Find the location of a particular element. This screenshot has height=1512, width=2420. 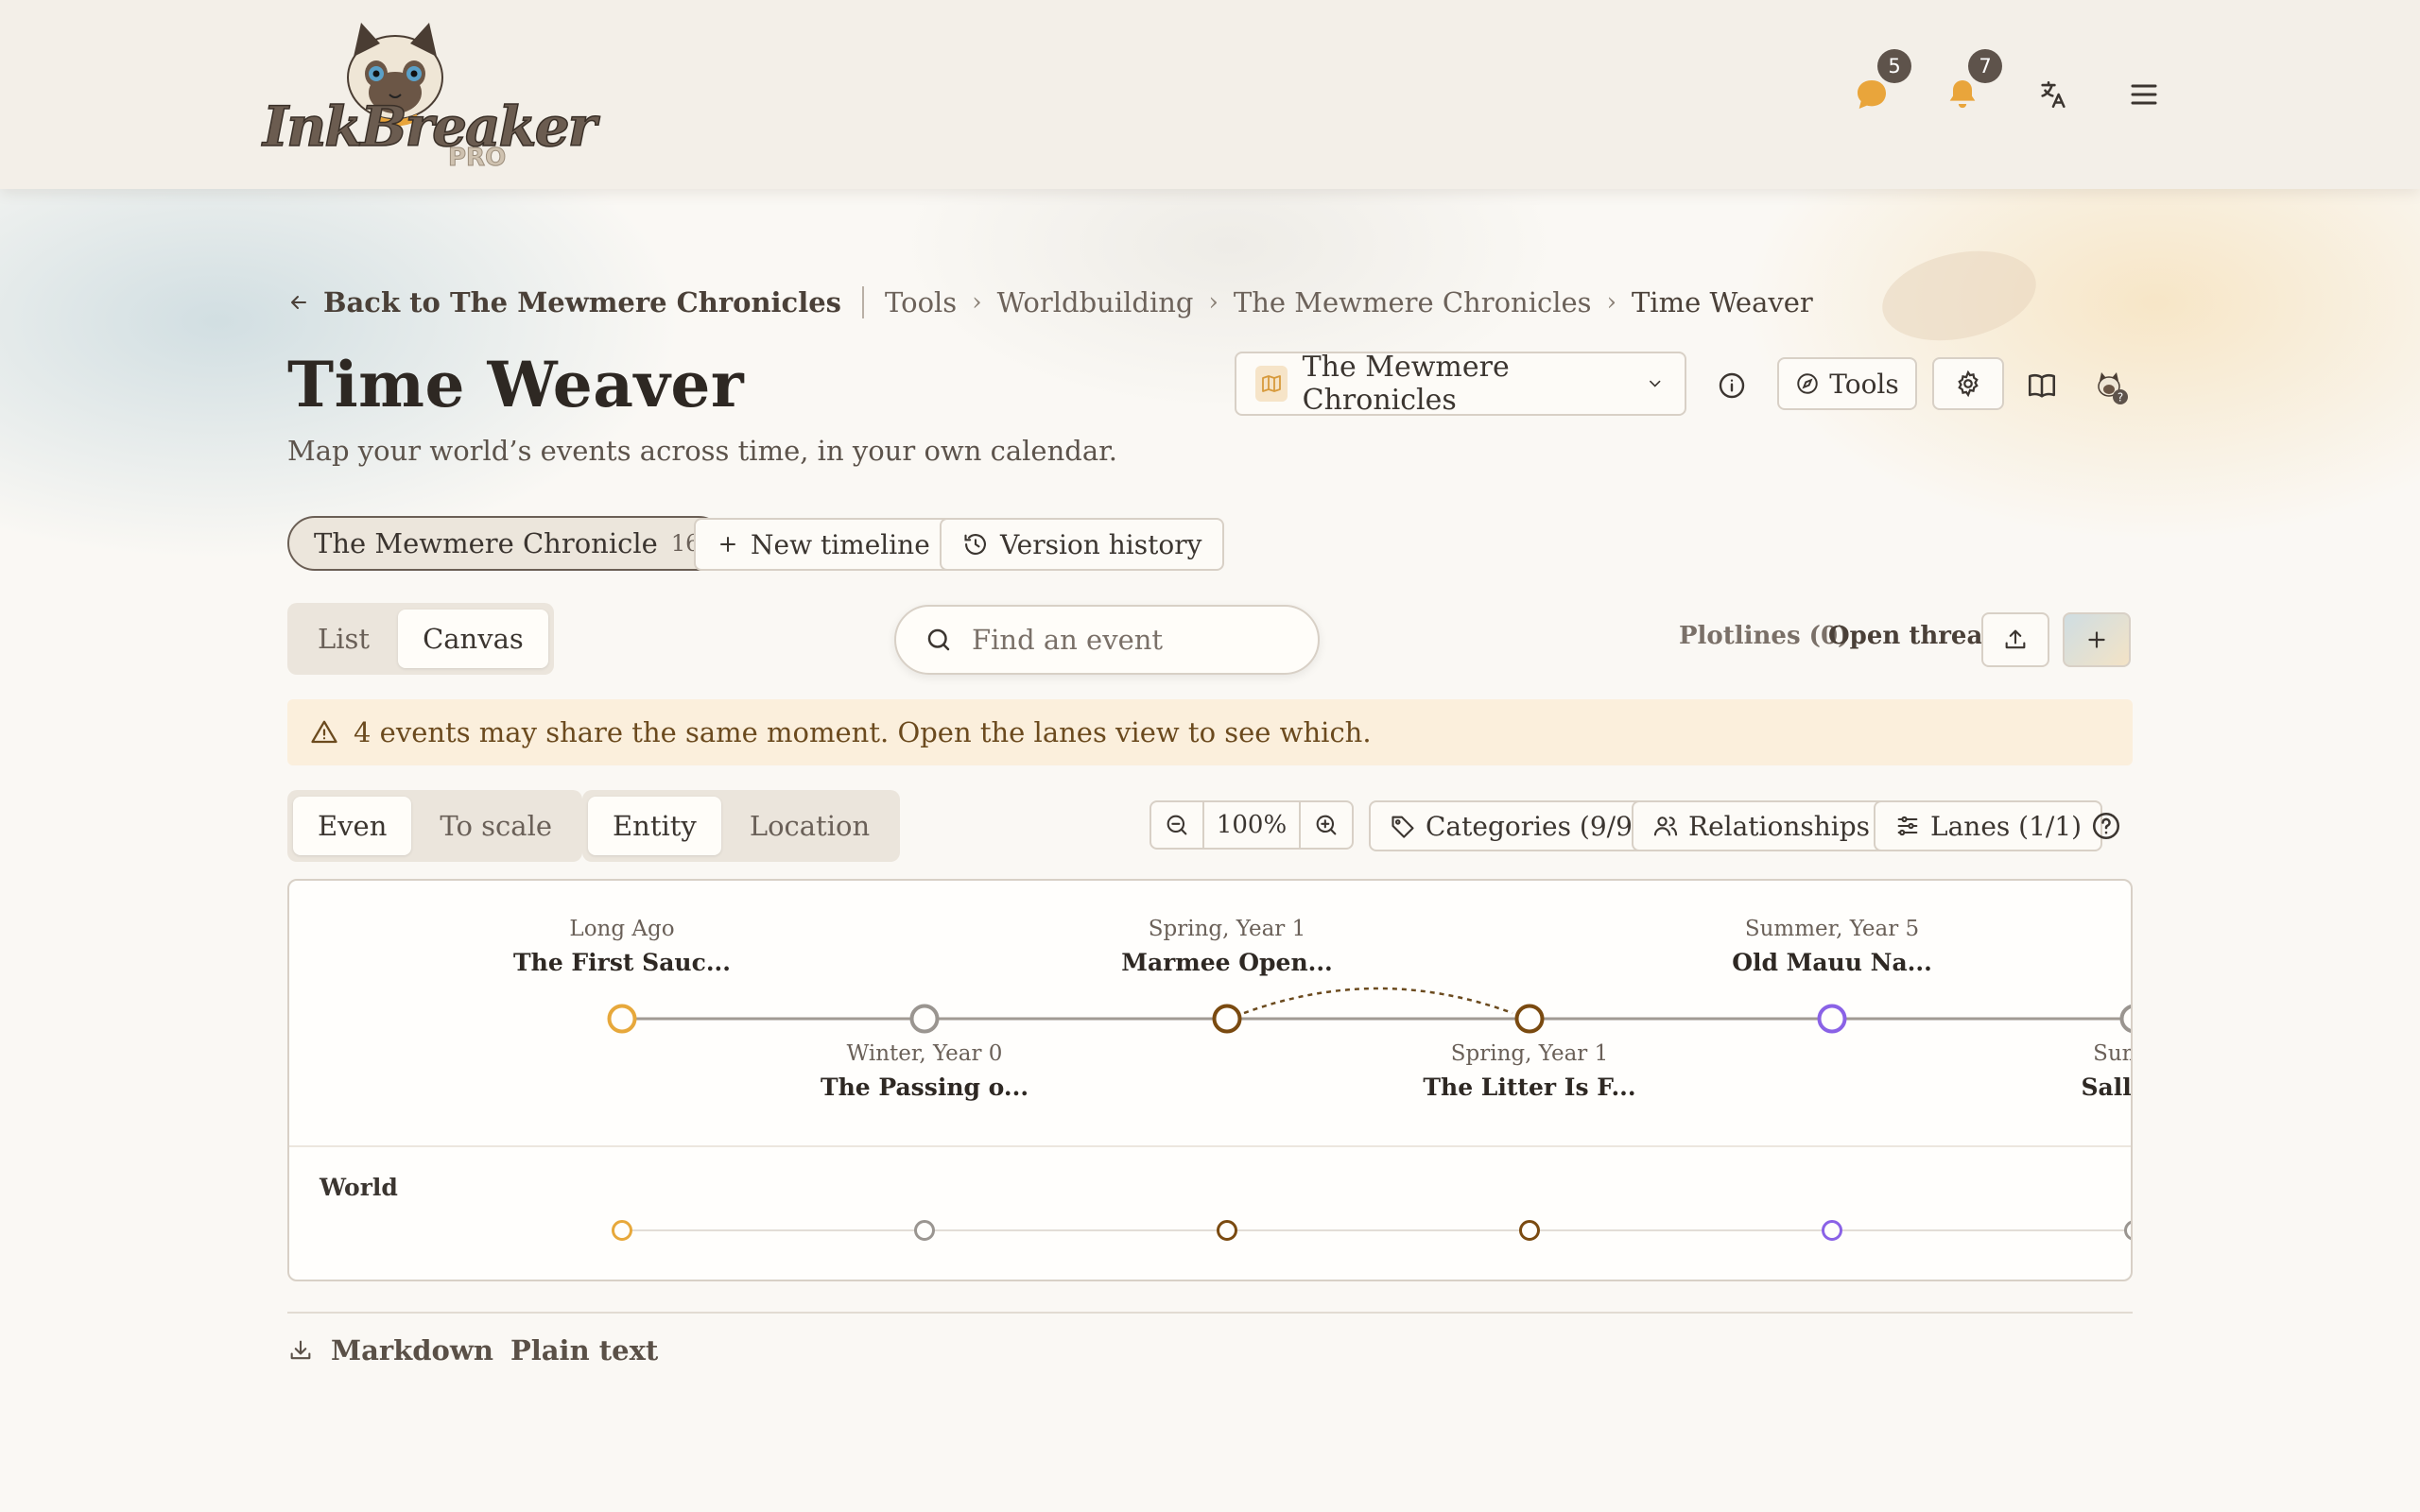

download-icon is located at coordinates (300, 1350).